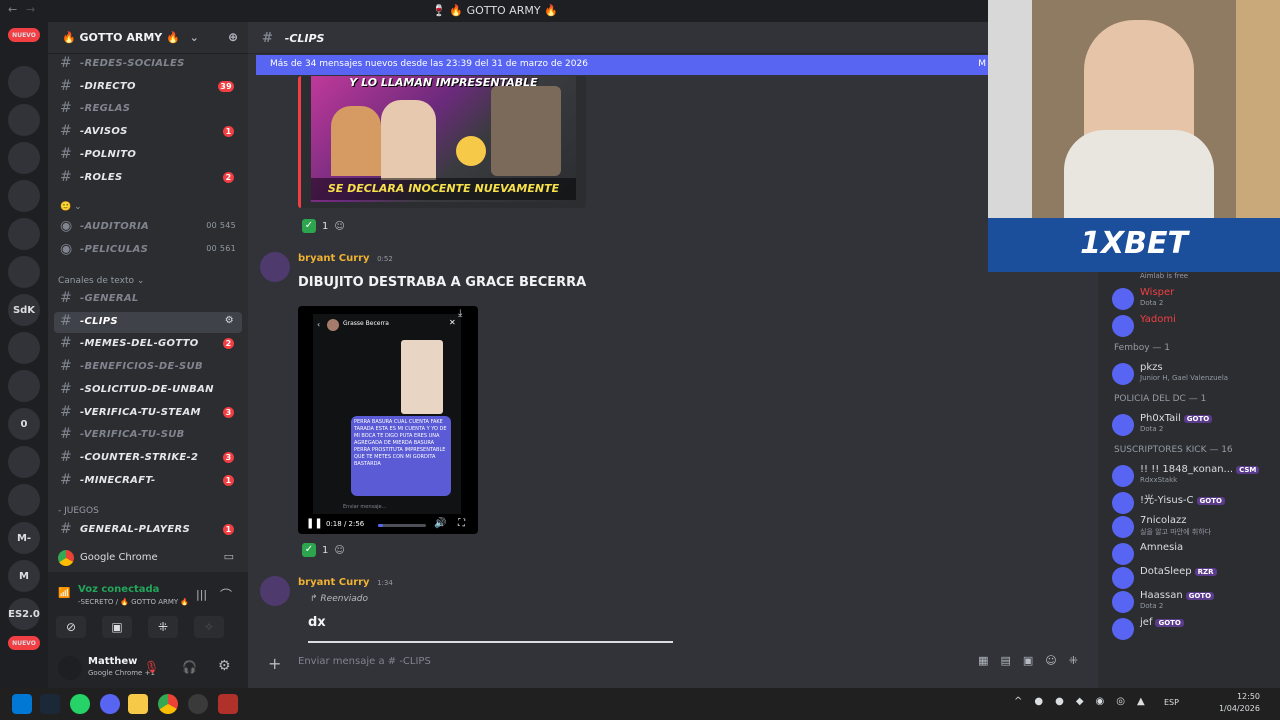  Describe the element at coordinates (148, 178) in the screenshot. I see `channel-item: # -ROLES 2` at that location.